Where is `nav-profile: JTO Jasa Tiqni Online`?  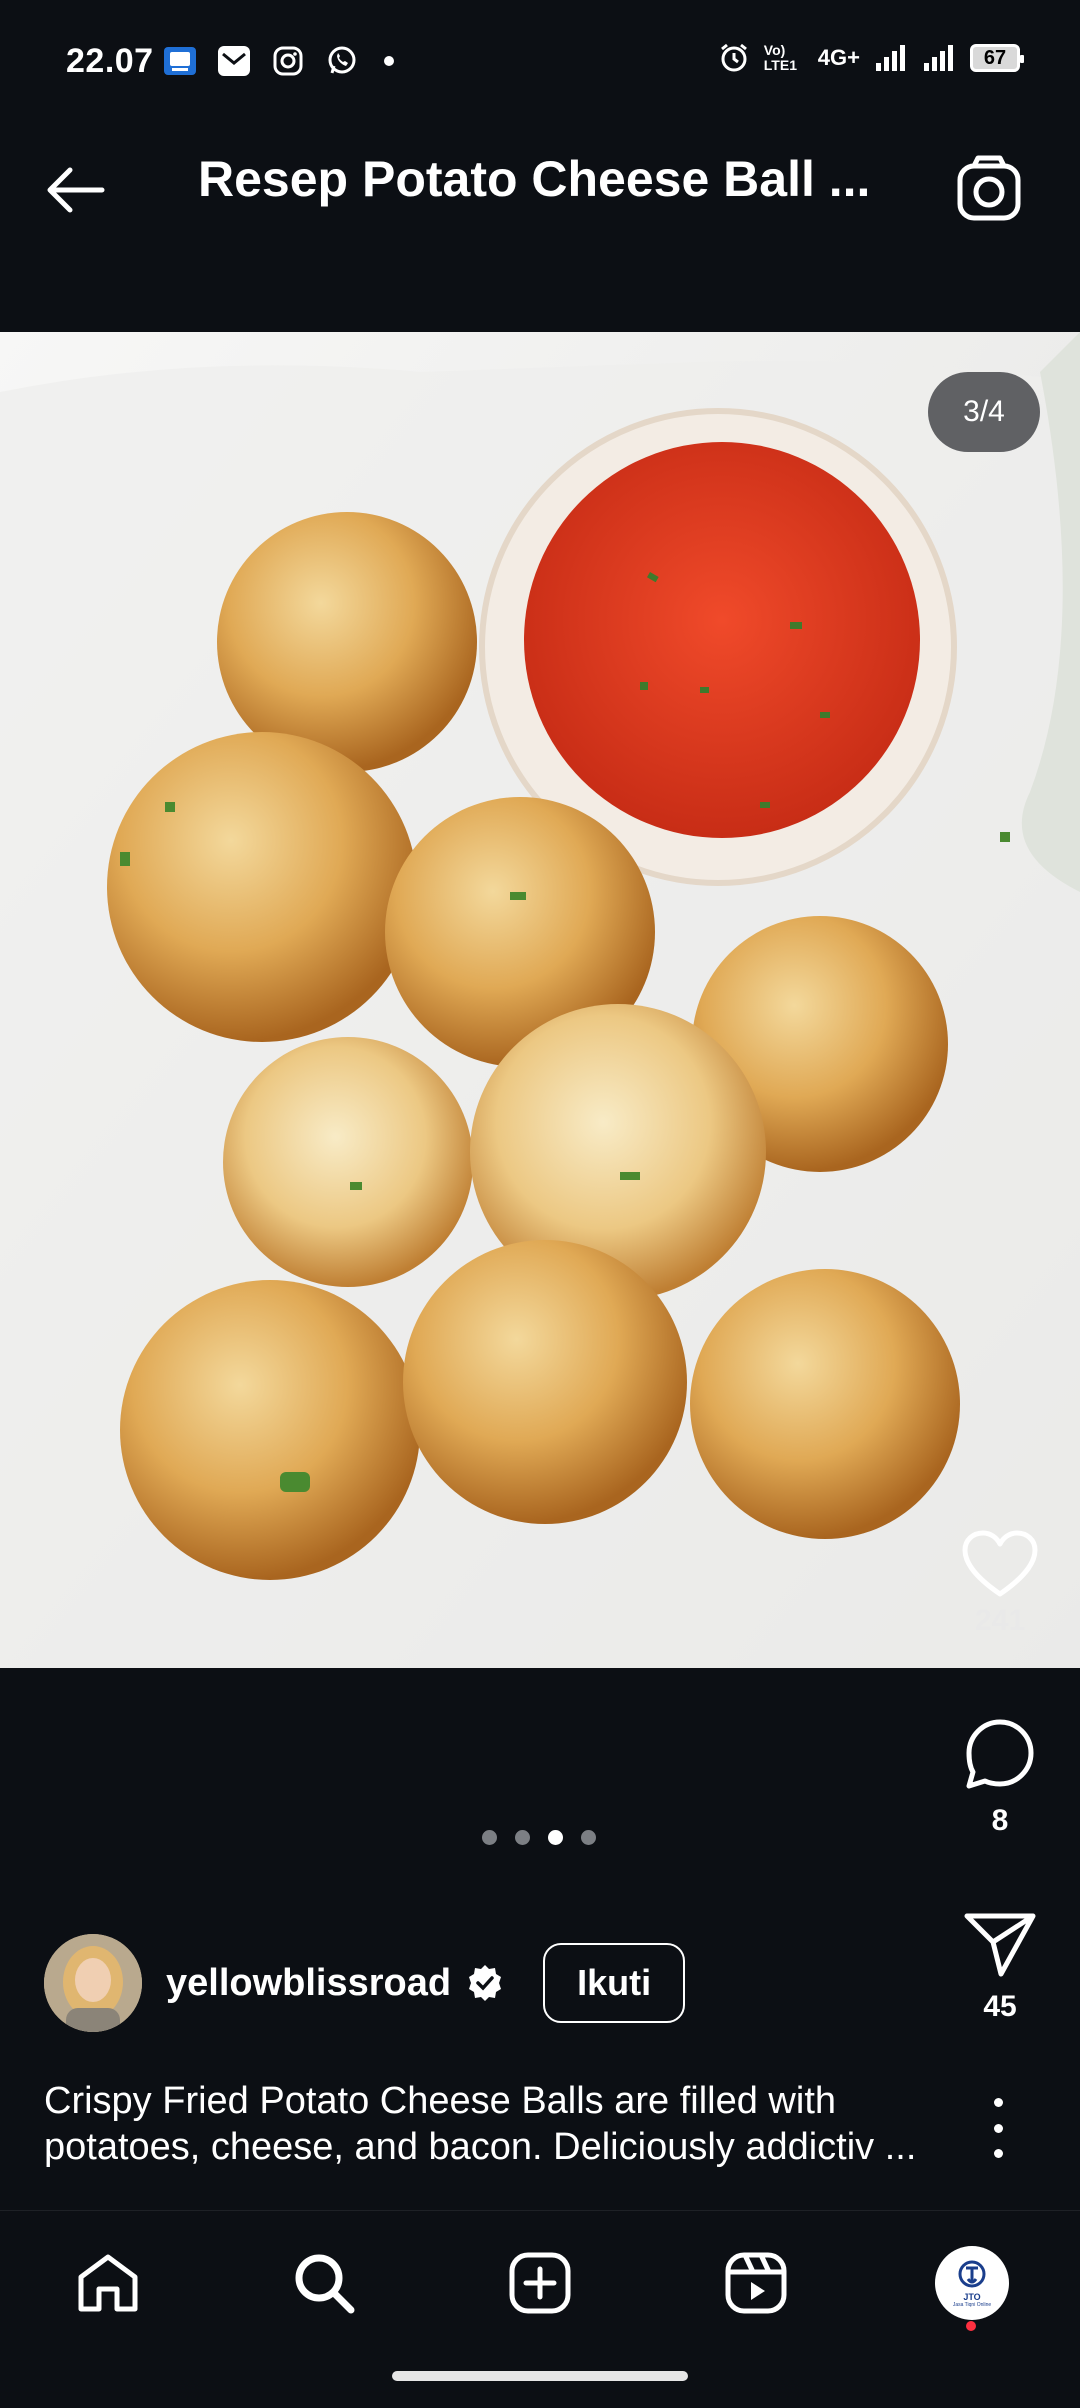 nav-profile: JTO Jasa Tiqni Online is located at coordinates (972, 2283).